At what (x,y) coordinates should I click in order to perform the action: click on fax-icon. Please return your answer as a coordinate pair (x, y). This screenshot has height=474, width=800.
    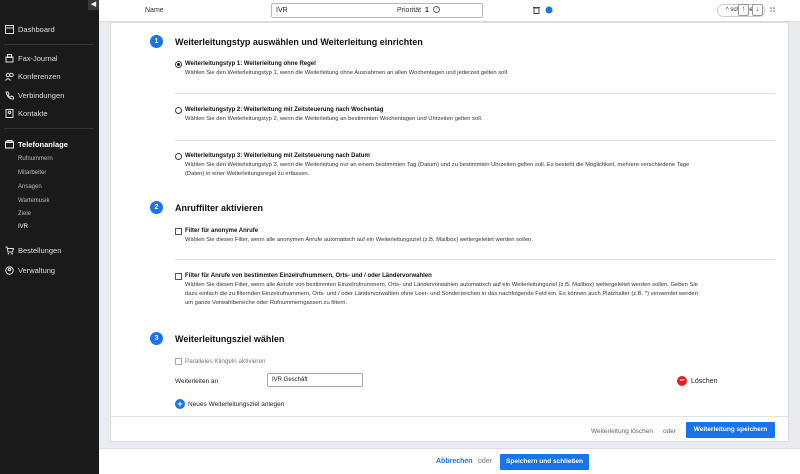
    Looking at the image, I should click on (9, 58).